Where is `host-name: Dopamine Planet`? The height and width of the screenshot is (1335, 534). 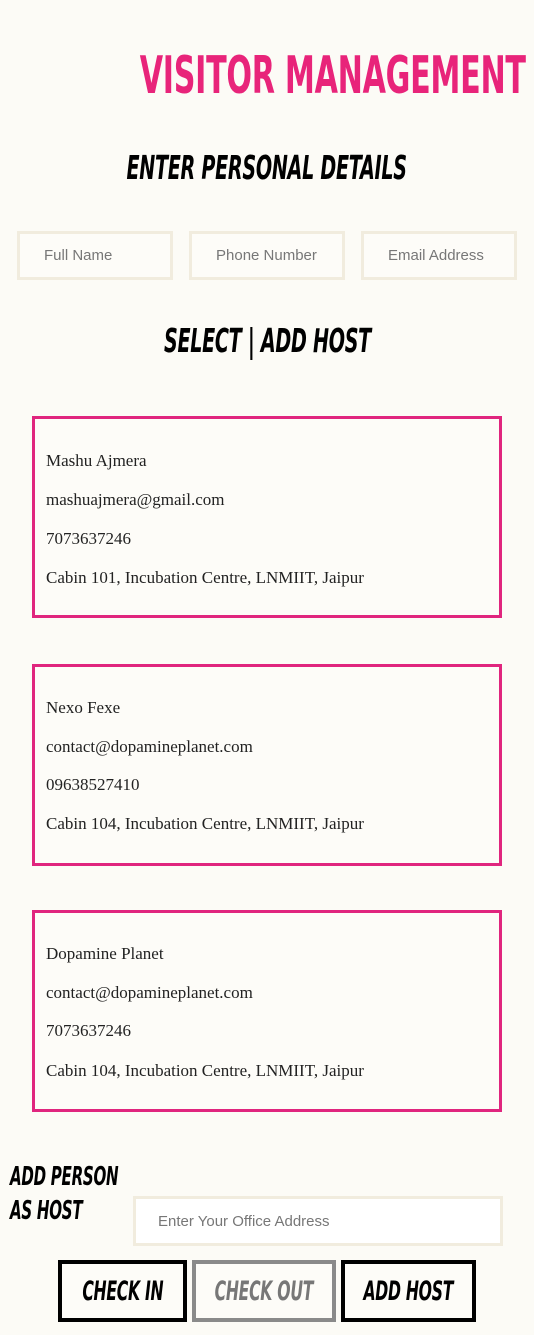
host-name: Dopamine Planet is located at coordinates (105, 953).